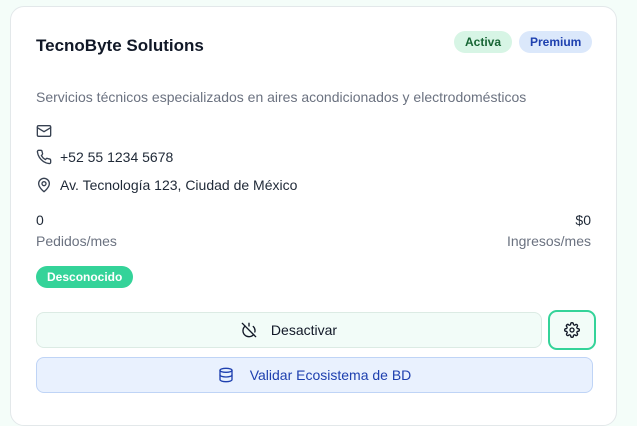  I want to click on contact-phone: +52 55 1234 5678, so click(104, 157).